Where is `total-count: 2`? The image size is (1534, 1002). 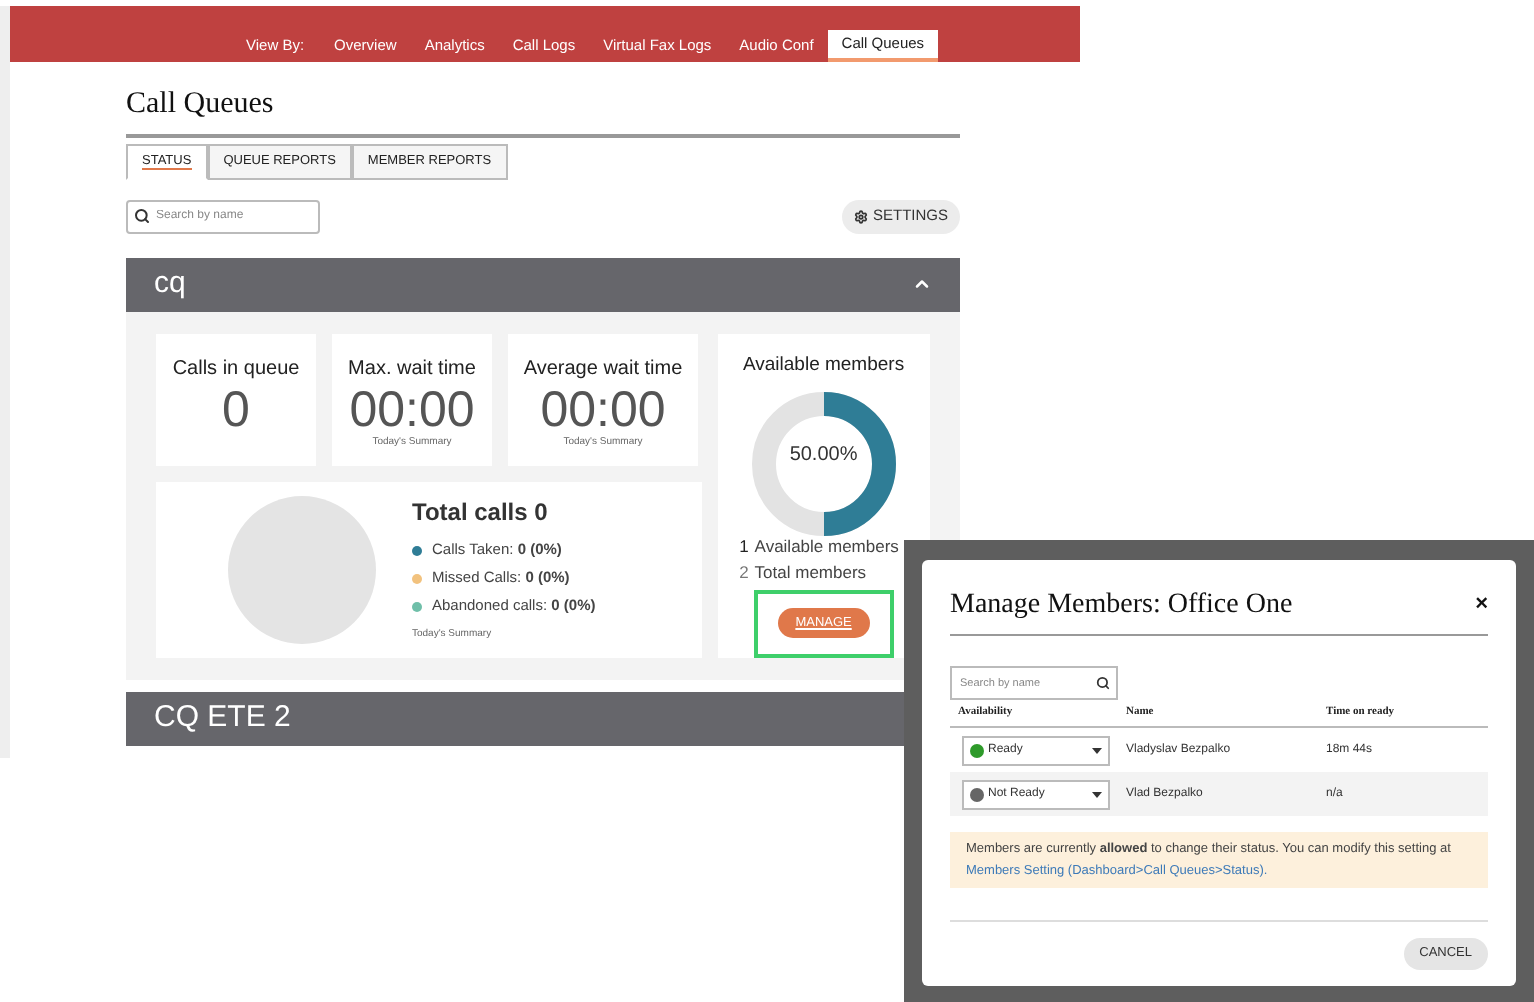
total-count: 2 is located at coordinates (744, 572).